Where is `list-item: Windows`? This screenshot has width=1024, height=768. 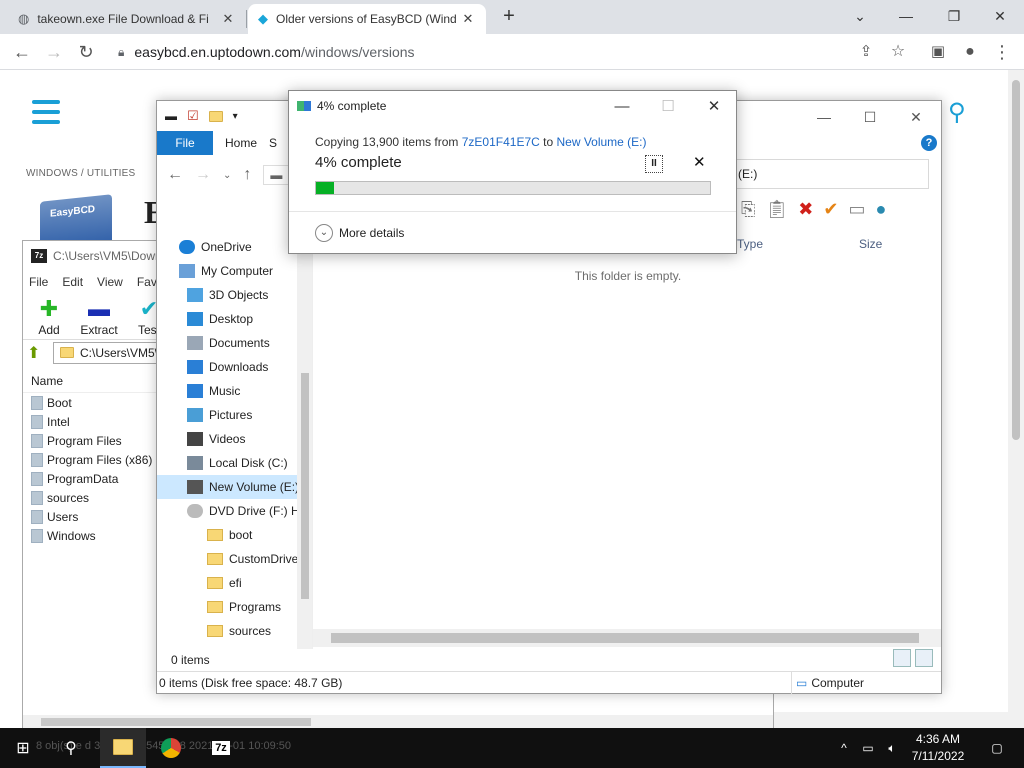 list-item: Windows is located at coordinates (90, 535).